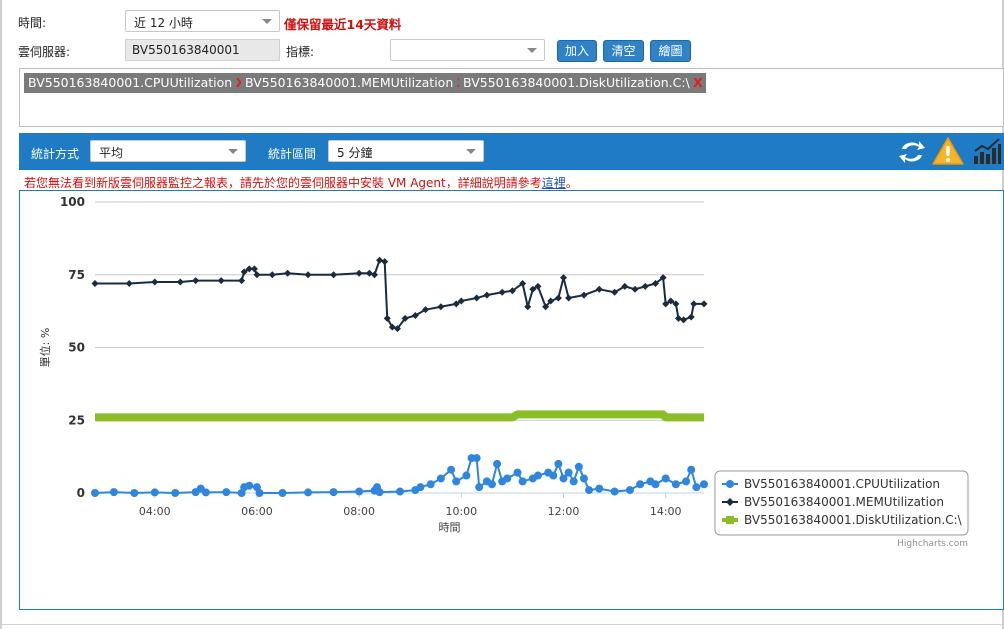  Describe the element at coordinates (81, 493) in the screenshot. I see `y-tick-label: 0` at that location.